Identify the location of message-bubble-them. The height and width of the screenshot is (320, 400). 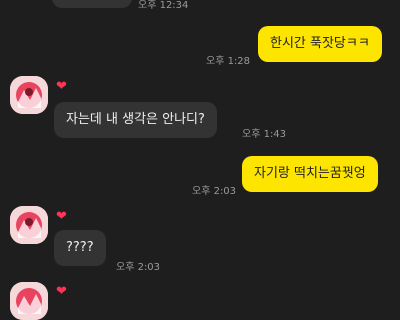
(92, 4).